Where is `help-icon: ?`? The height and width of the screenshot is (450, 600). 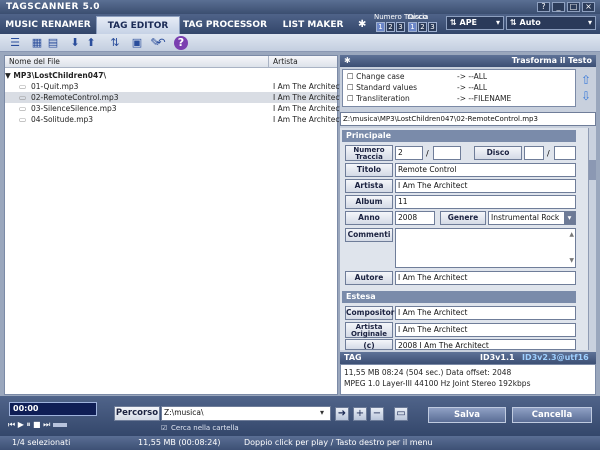
help-icon: ? is located at coordinates (181, 43).